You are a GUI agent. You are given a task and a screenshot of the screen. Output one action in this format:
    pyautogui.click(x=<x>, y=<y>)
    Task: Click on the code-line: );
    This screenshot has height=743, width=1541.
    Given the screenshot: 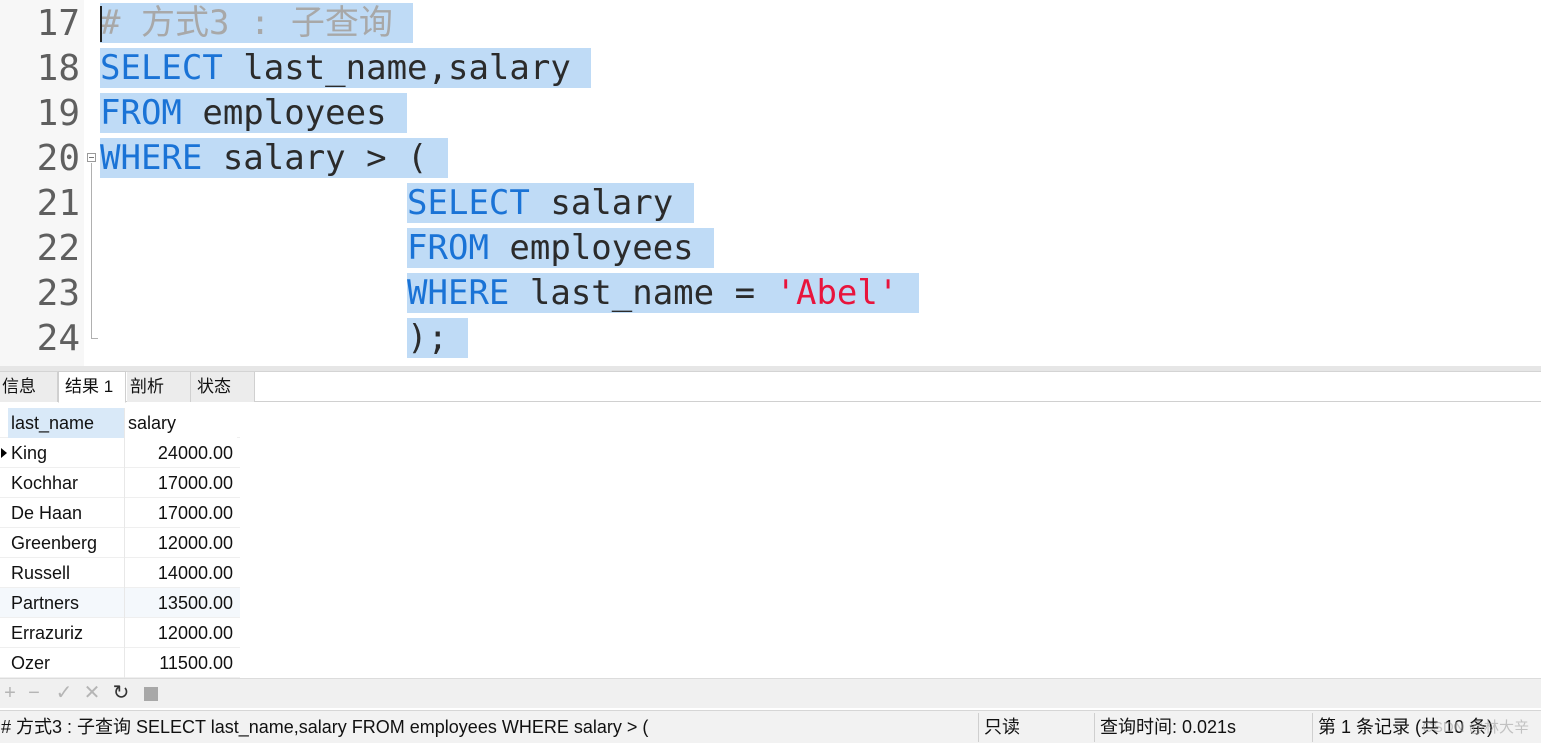 What is the action you would take?
    pyautogui.click(x=284, y=338)
    